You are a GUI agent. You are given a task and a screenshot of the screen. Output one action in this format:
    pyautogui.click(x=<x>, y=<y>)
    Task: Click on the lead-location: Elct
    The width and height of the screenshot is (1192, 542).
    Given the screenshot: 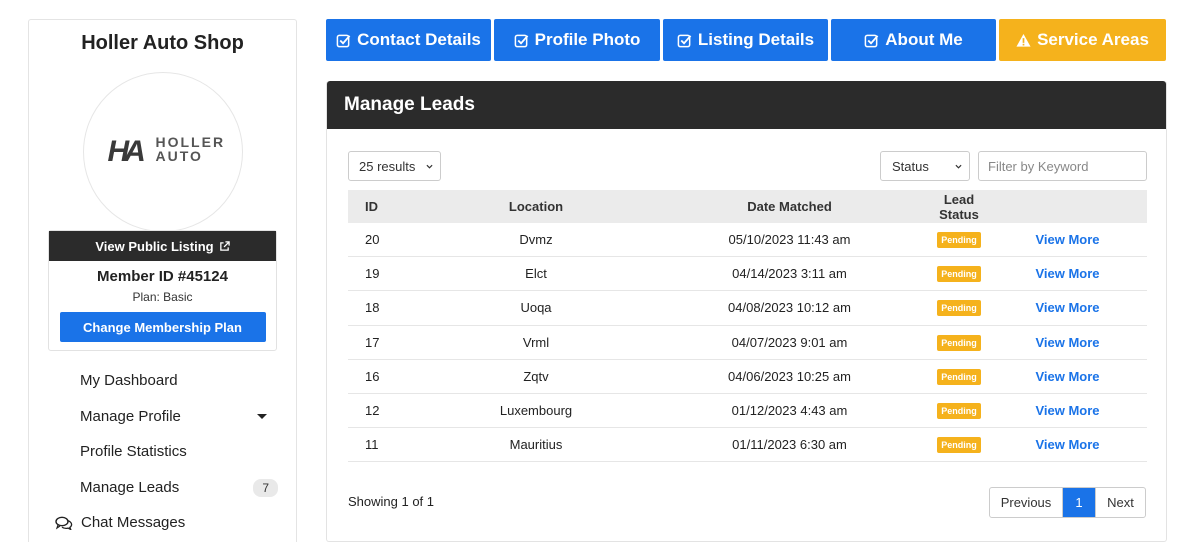 What is the action you would take?
    pyautogui.click(x=536, y=274)
    